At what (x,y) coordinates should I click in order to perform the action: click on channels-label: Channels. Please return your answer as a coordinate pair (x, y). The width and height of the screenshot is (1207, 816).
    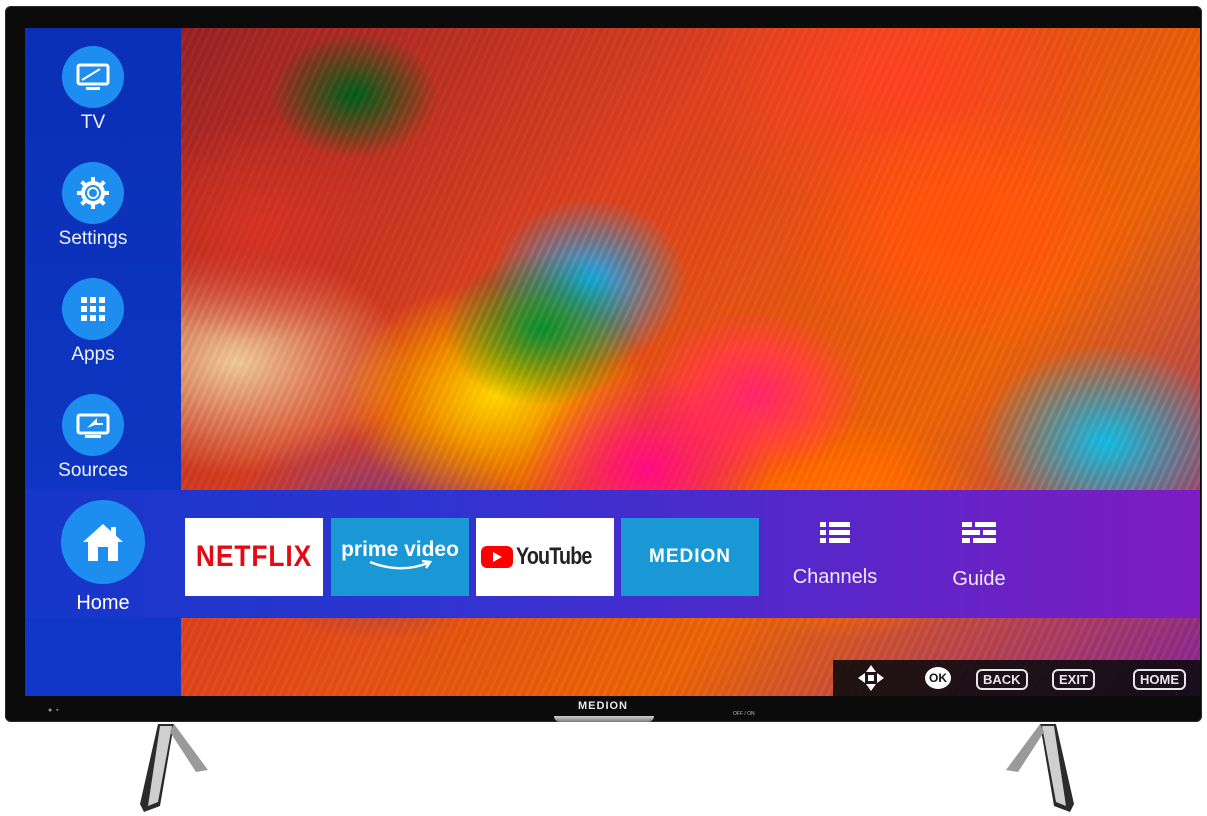
    Looking at the image, I should click on (835, 577).